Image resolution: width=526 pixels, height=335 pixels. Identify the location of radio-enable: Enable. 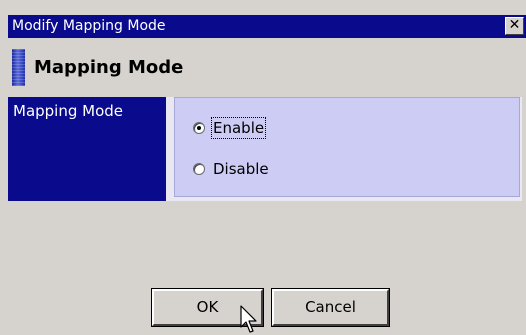
(230, 128).